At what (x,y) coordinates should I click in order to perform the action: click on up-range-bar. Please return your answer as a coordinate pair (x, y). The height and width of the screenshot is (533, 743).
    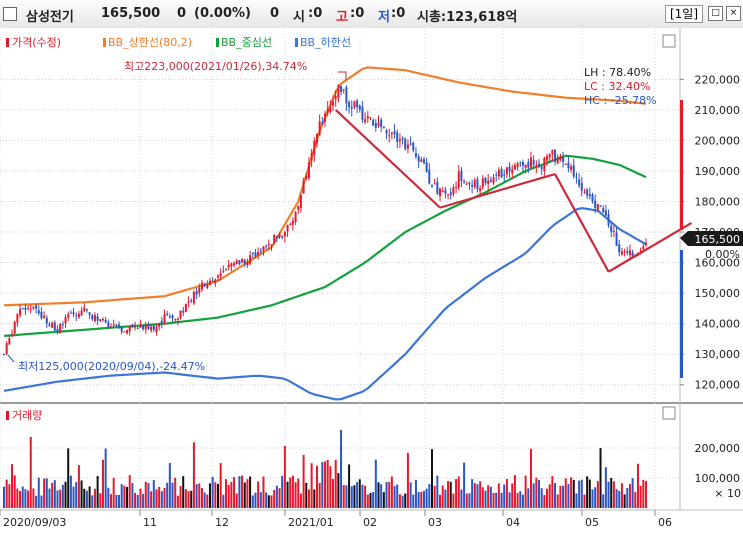
    Looking at the image, I should click on (681, 165).